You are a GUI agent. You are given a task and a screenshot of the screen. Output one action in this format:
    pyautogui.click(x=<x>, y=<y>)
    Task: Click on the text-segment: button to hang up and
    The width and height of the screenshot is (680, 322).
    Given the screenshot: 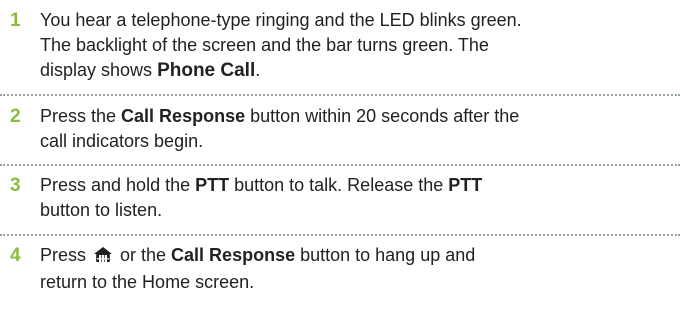 What is the action you would take?
    pyautogui.click(x=385, y=255)
    